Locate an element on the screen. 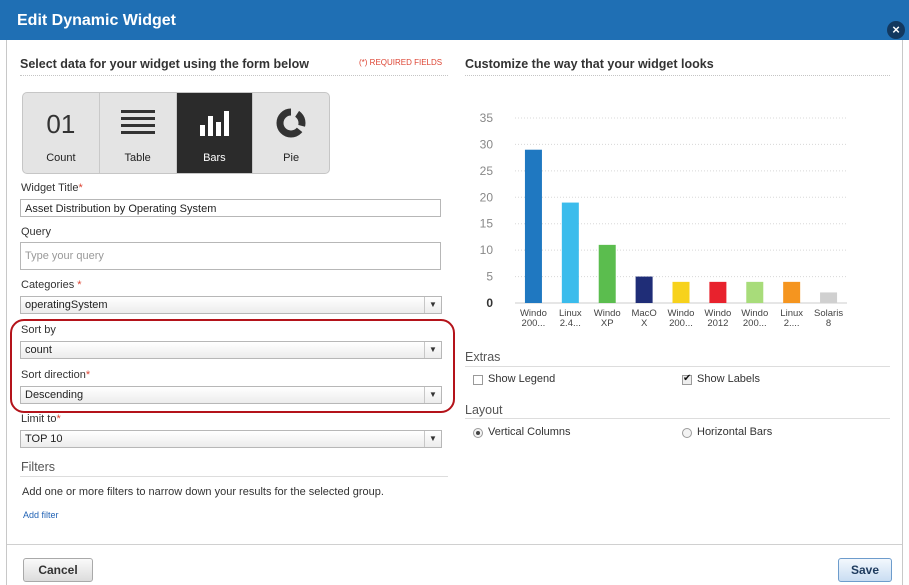 This screenshot has width=909, height=585. query-label: Query is located at coordinates (36, 232).